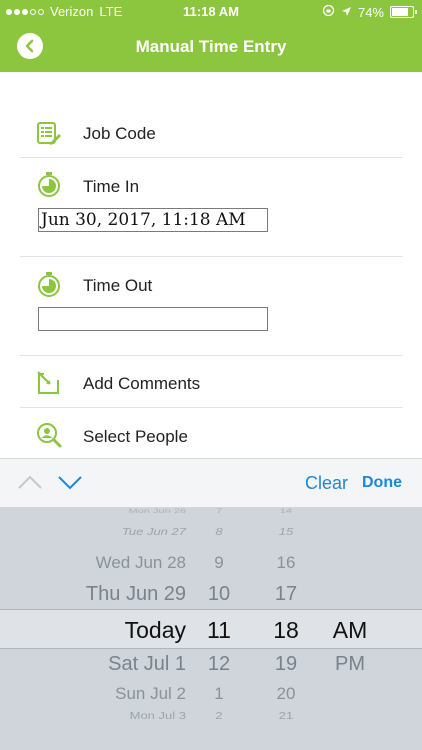 The height and width of the screenshot is (750, 422). What do you see at coordinates (48, 382) in the screenshot?
I see `edit-arrow-icon` at bounding box center [48, 382].